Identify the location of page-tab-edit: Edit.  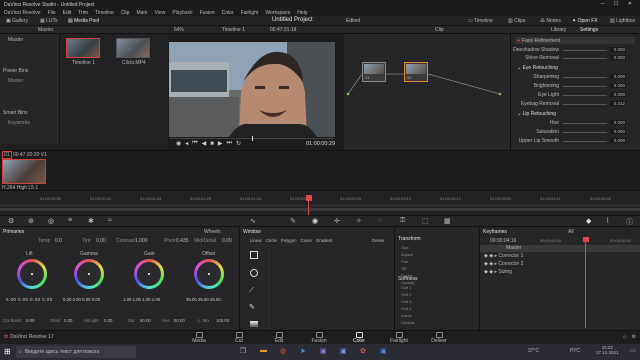
(279, 338).